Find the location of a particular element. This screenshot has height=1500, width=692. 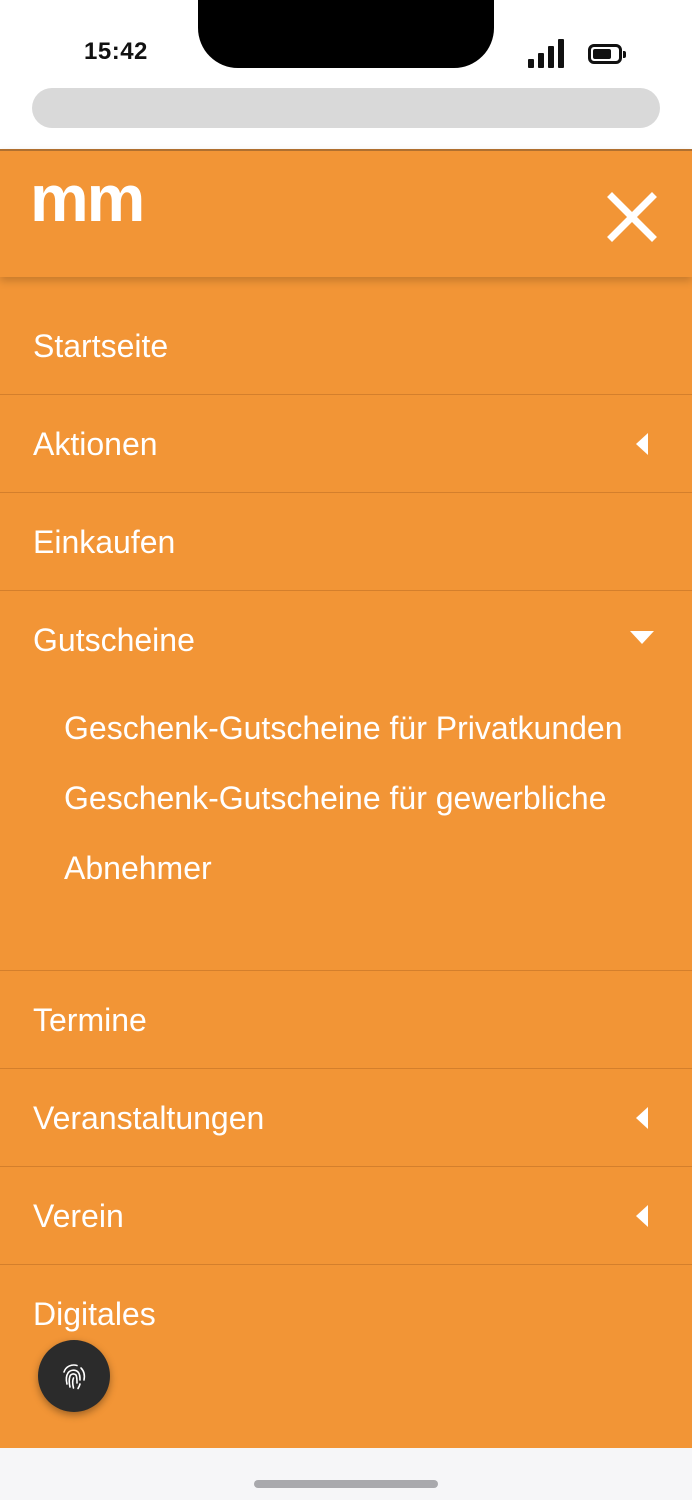

menu-item-label: Verein is located at coordinates (78, 1216).